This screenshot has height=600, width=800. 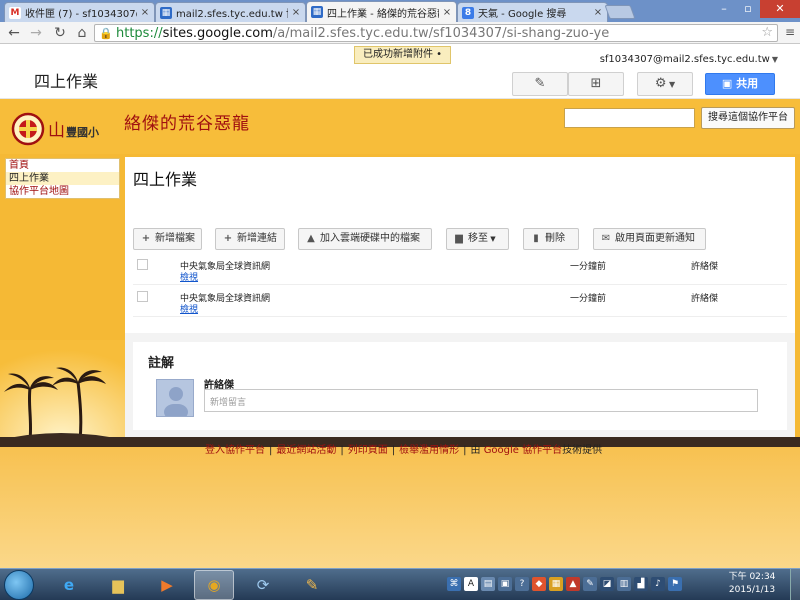 What do you see at coordinates (629, 118) in the screenshot?
I see `site-search-input` at bounding box center [629, 118].